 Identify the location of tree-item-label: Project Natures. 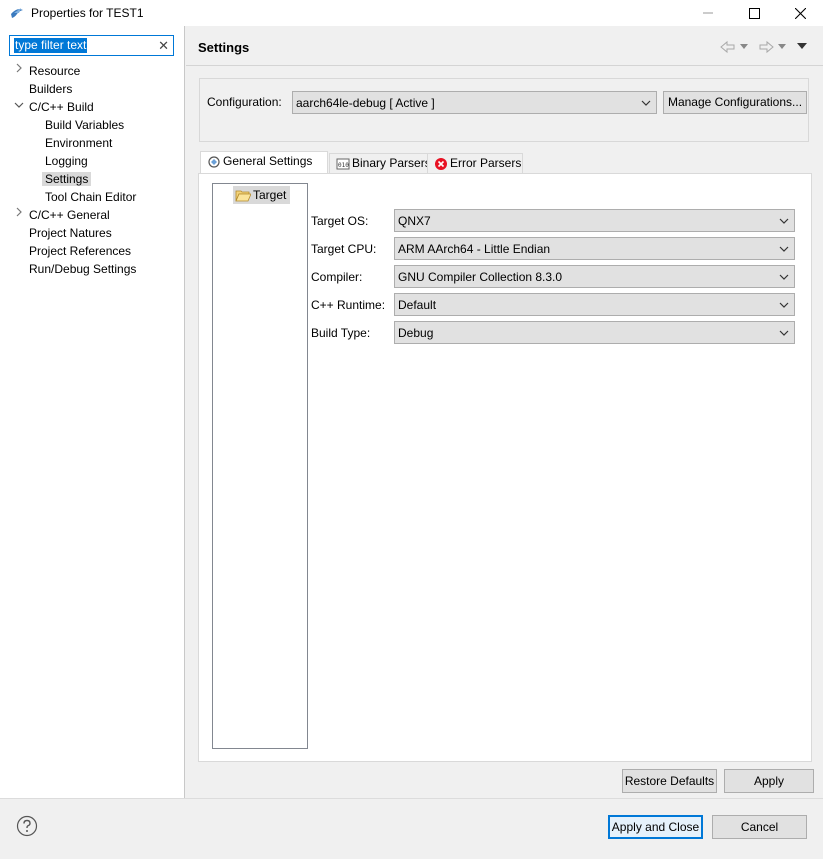
(70, 233).